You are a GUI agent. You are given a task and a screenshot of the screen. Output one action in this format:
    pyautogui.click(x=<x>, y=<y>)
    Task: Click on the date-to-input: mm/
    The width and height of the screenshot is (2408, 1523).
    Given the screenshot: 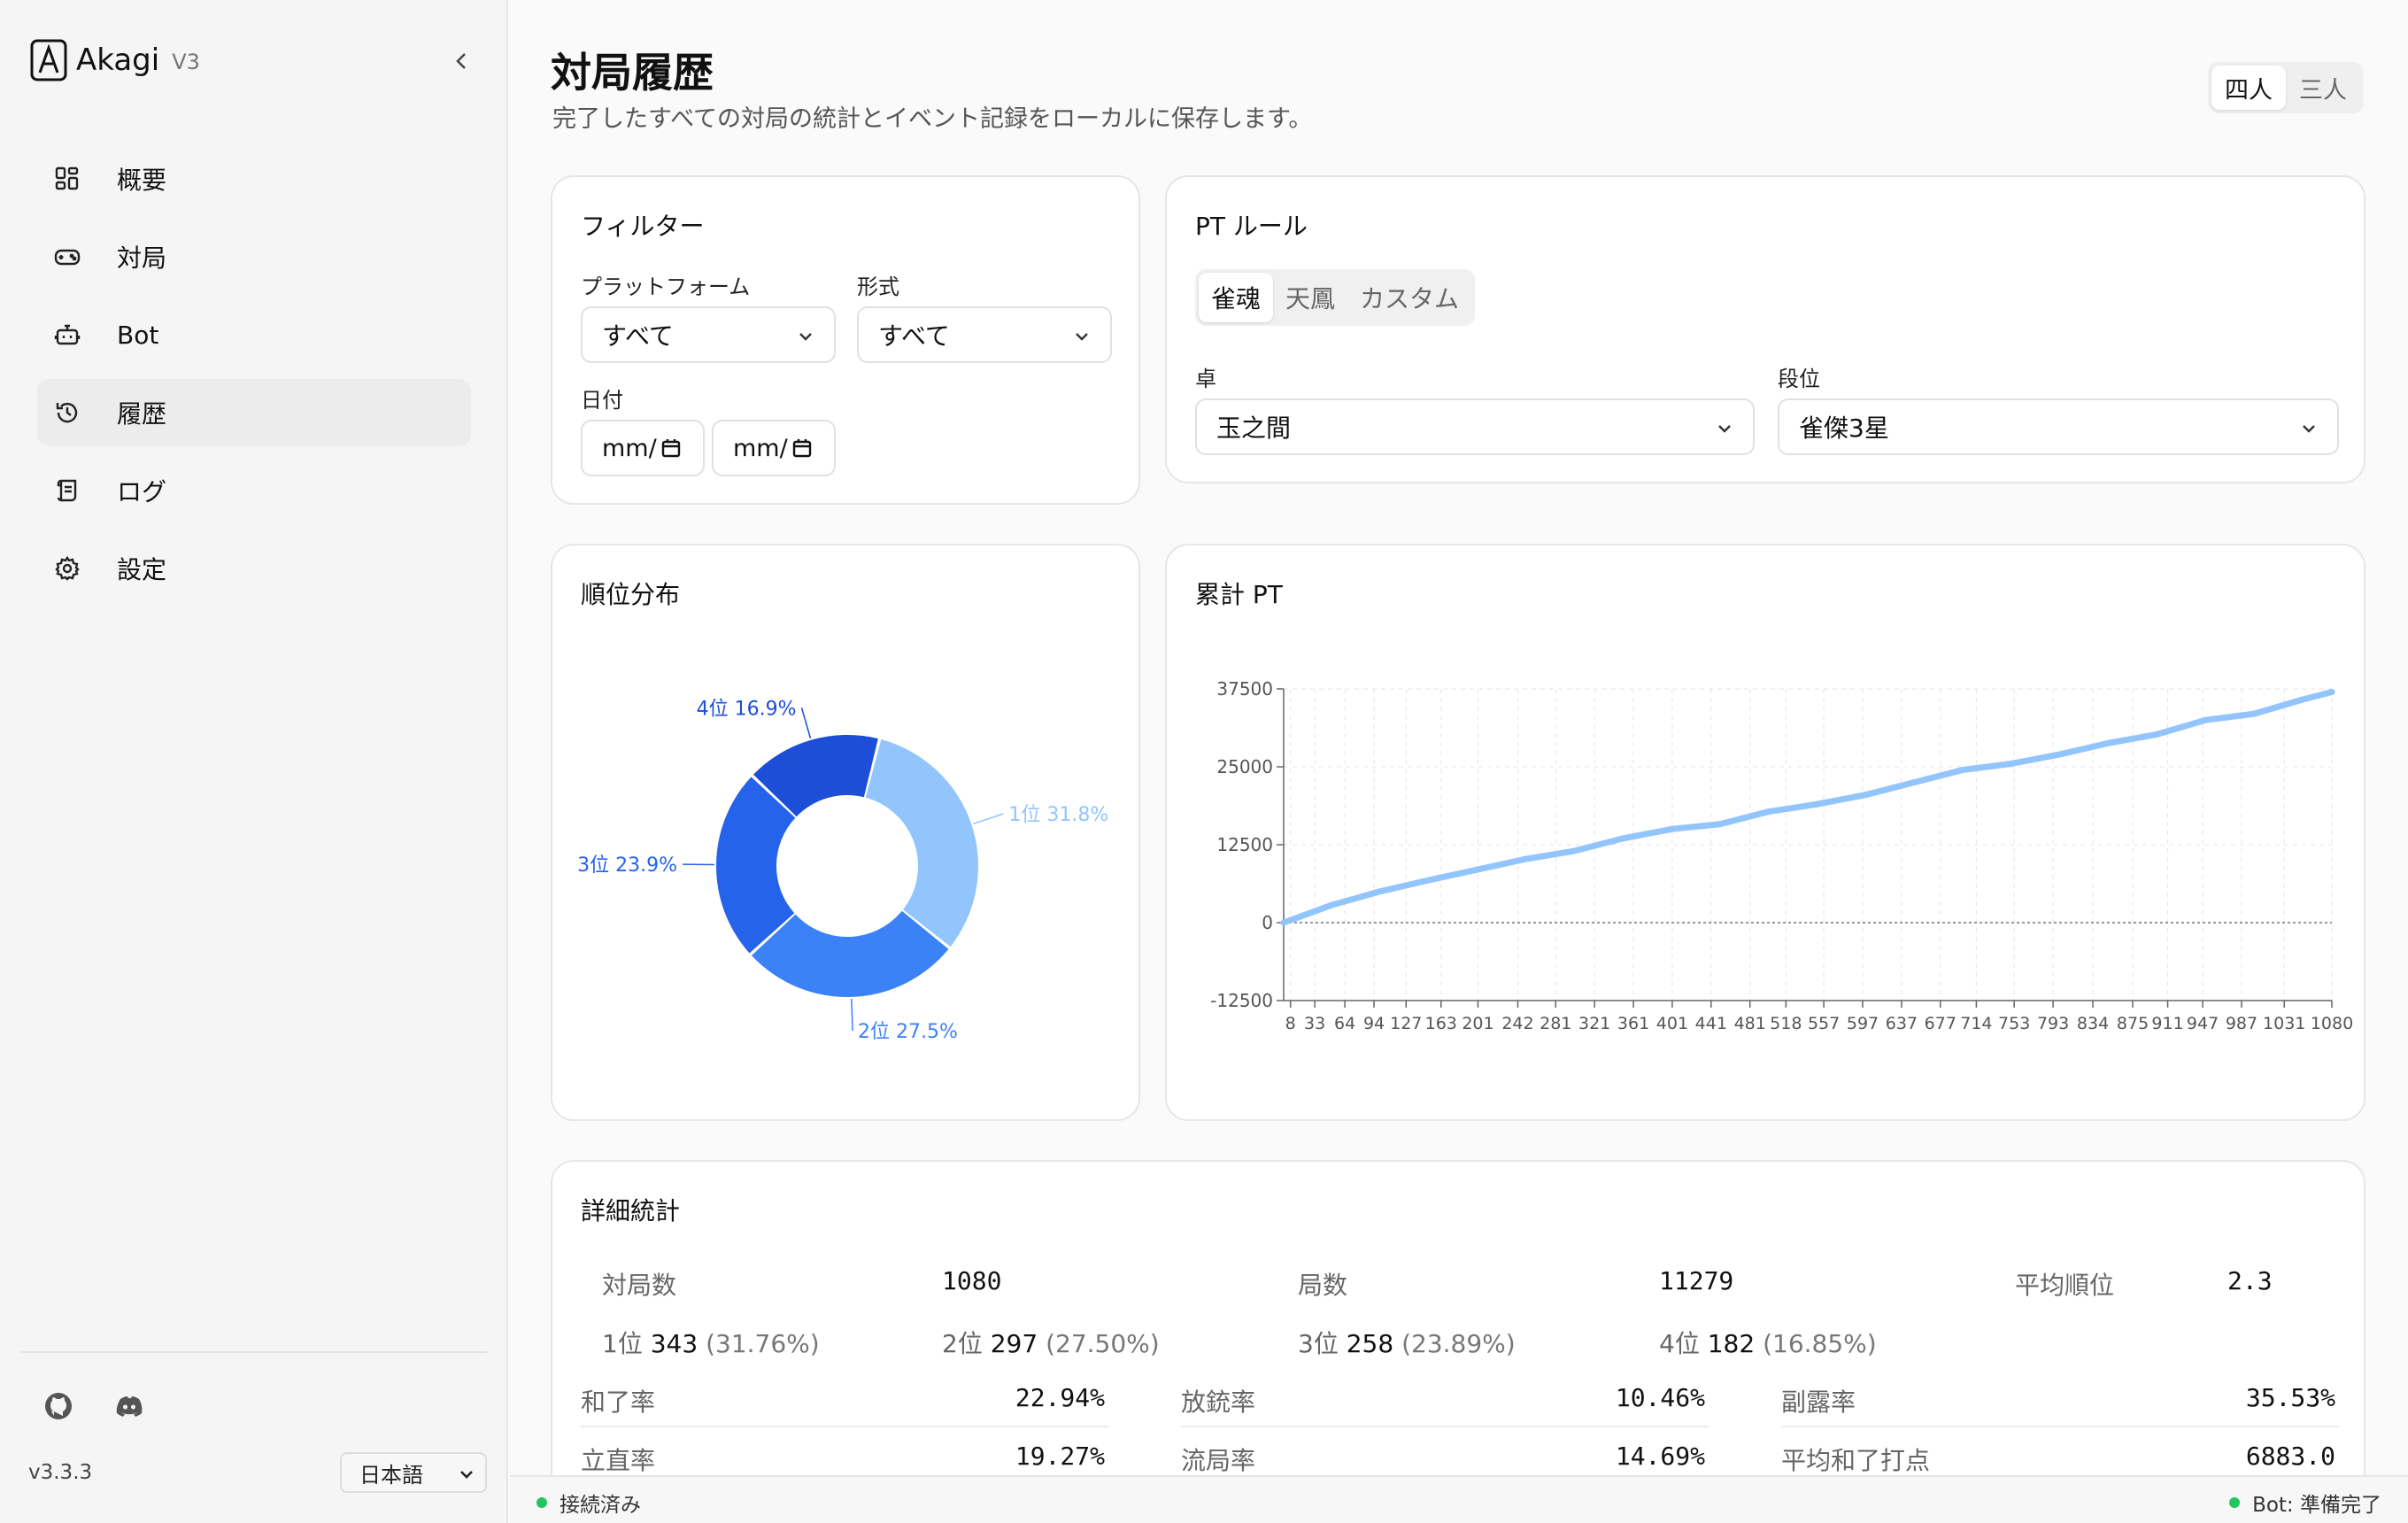 What is the action you would take?
    pyautogui.click(x=774, y=448)
    